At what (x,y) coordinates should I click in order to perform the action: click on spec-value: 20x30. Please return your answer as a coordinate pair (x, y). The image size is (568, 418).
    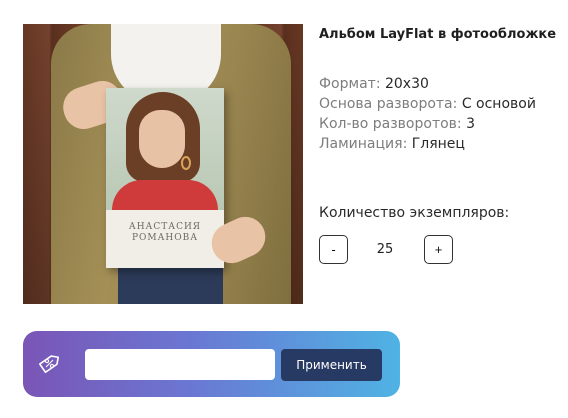
    Looking at the image, I should click on (406, 84).